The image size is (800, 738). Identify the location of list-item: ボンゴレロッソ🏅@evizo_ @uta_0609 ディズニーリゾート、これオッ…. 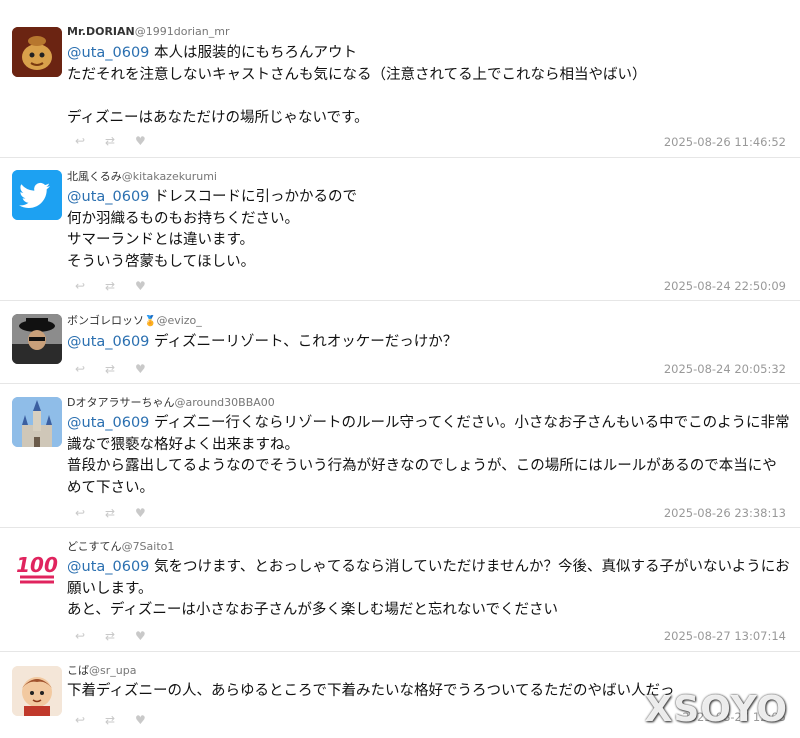
(400, 342).